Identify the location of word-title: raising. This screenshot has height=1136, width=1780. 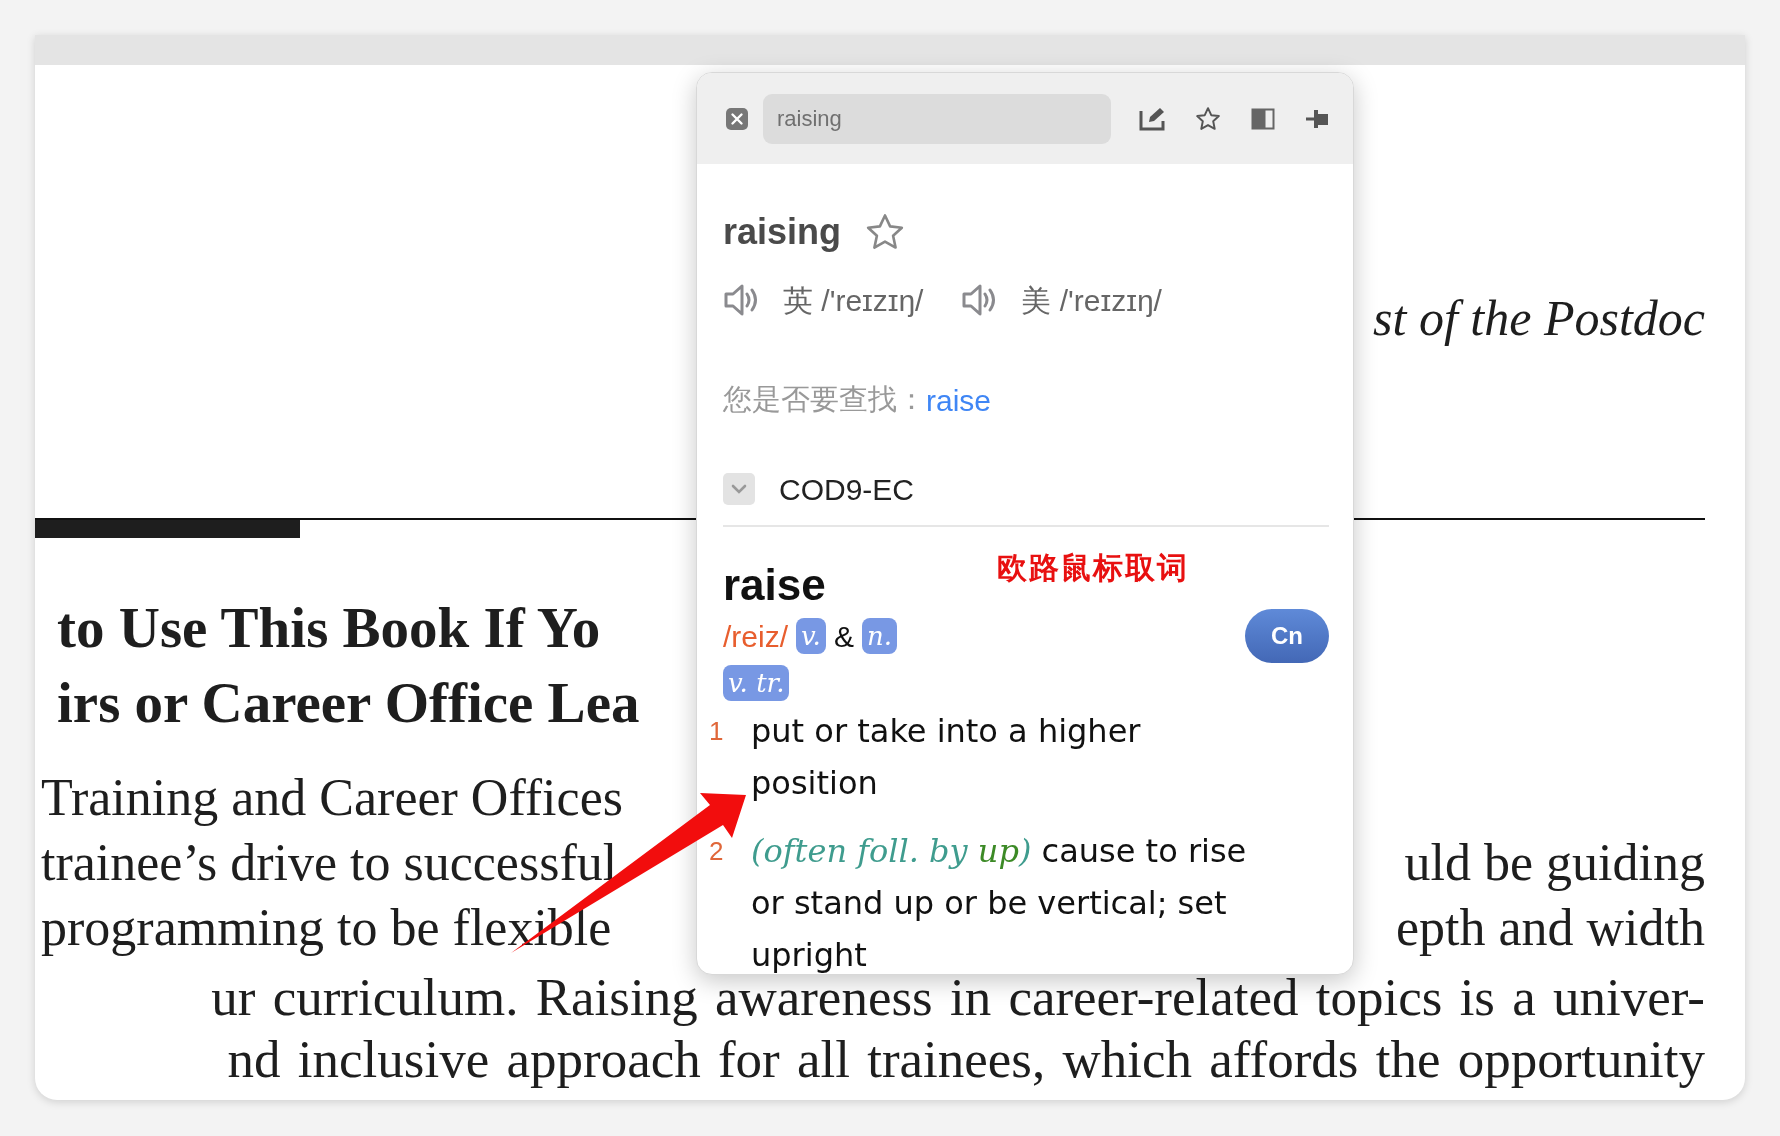
(782, 232).